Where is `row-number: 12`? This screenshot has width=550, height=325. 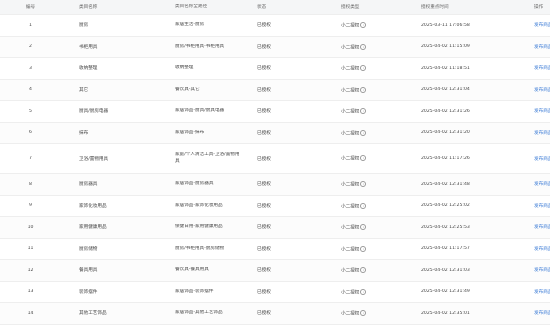 row-number: 12 is located at coordinates (30, 270).